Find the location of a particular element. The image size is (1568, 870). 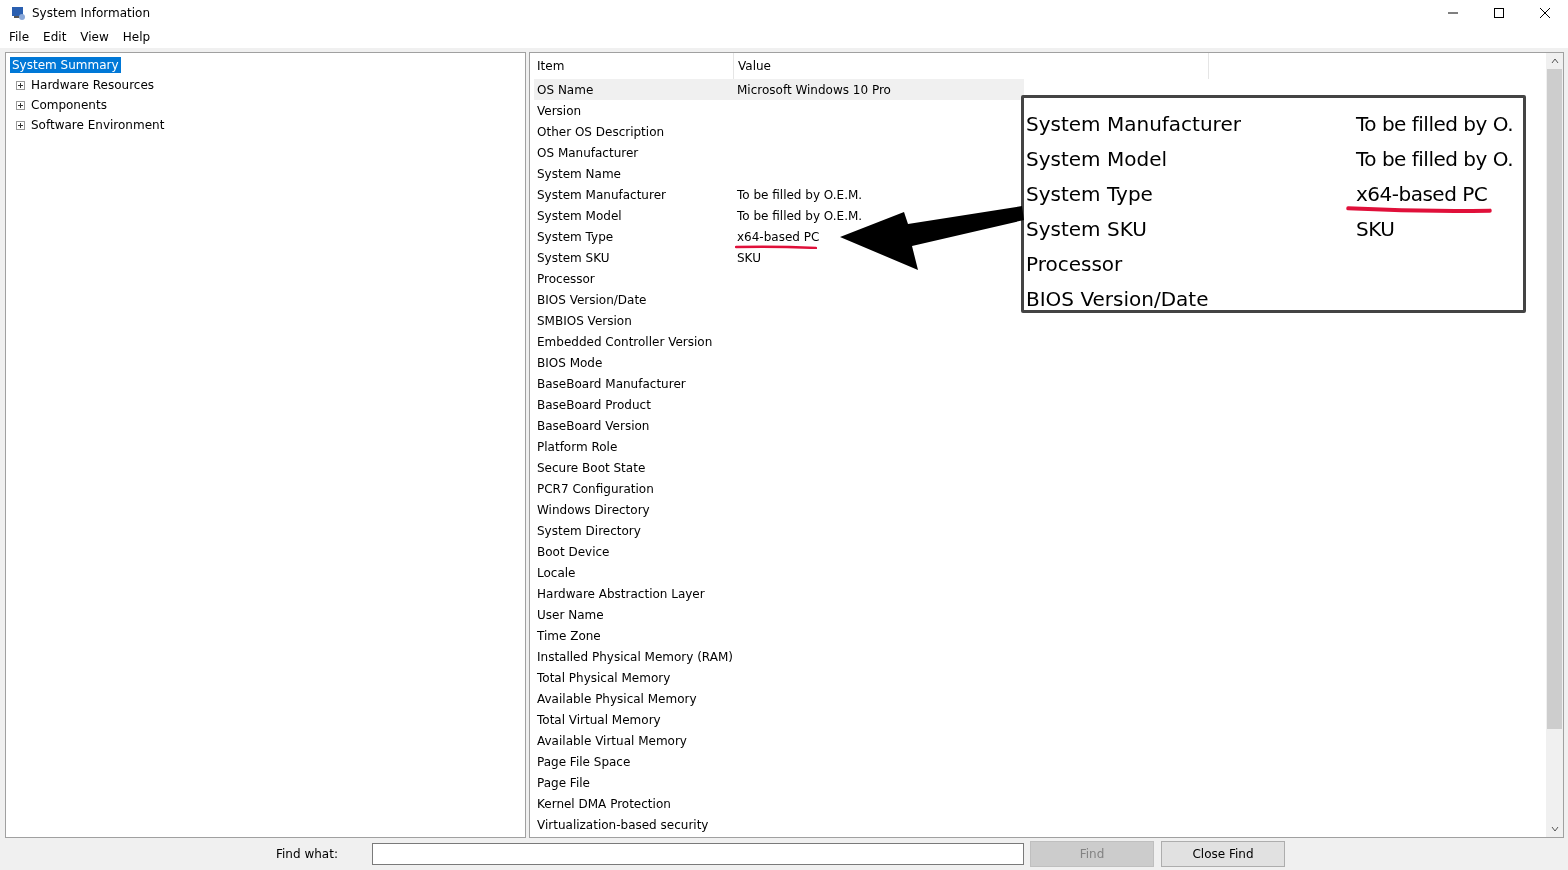

callout-item: System SKU is located at coordinates (1086, 228).